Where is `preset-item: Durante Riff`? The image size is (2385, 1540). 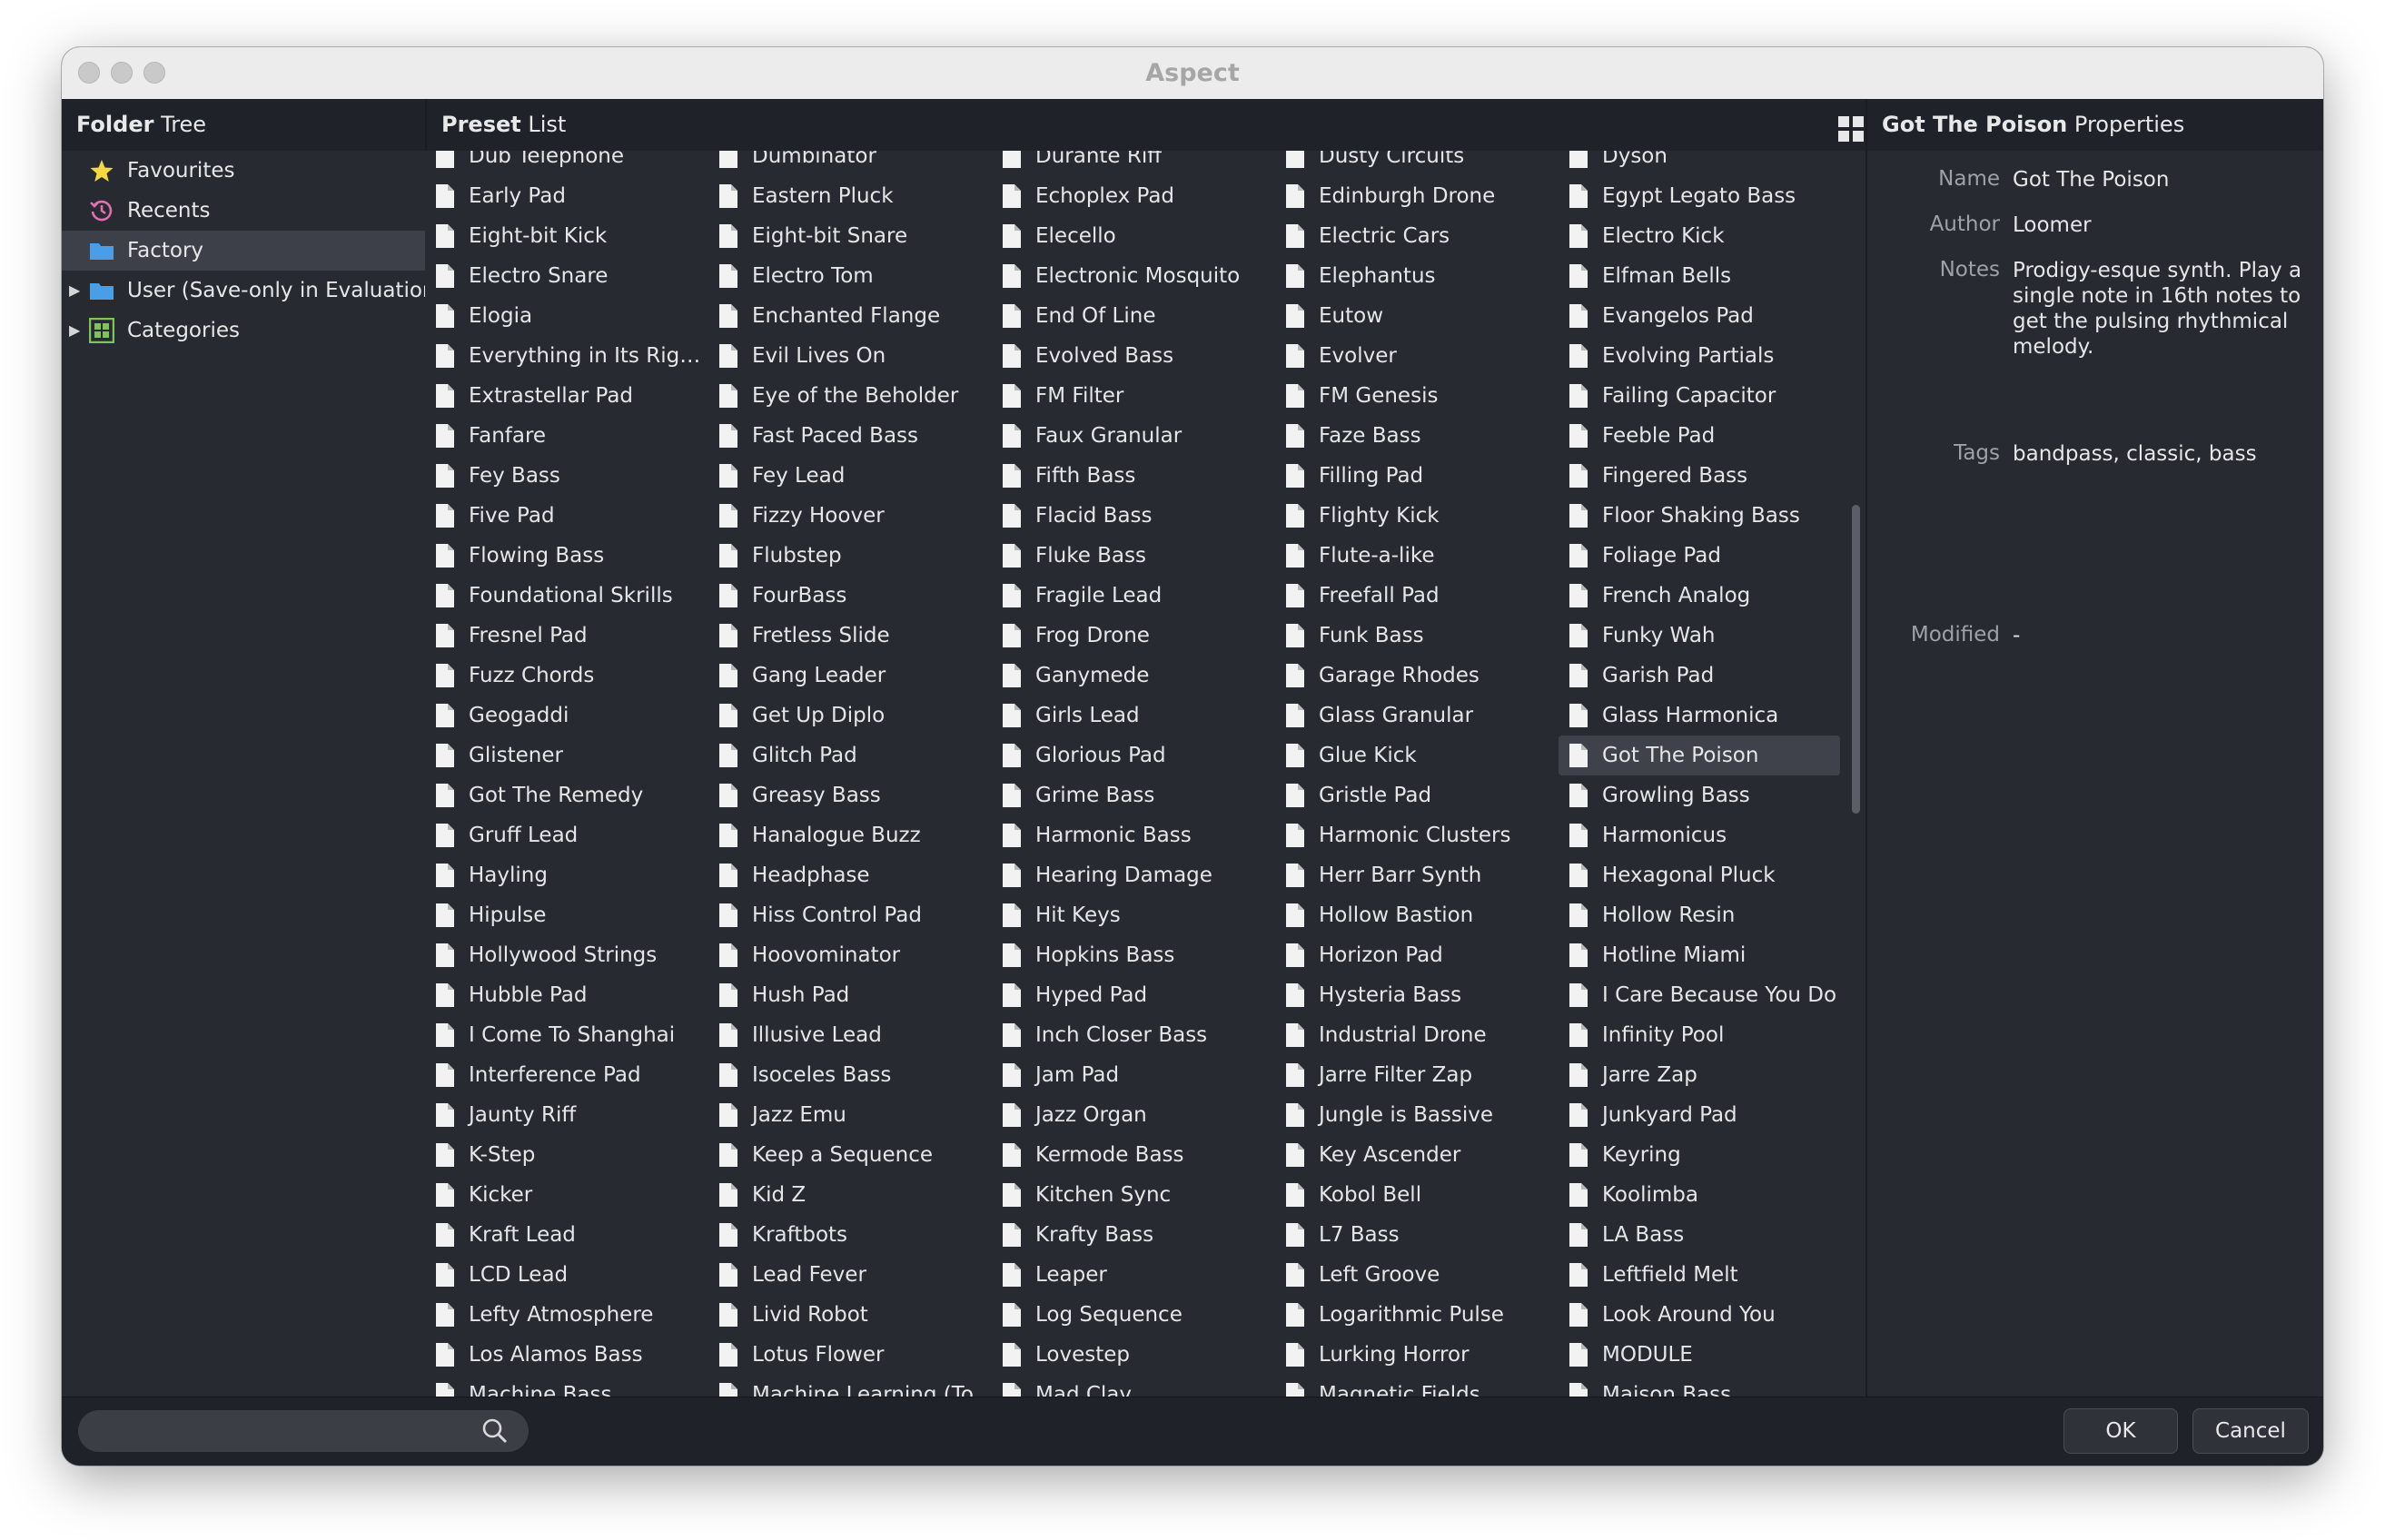 preset-item: Durante Riff is located at coordinates (1133, 163).